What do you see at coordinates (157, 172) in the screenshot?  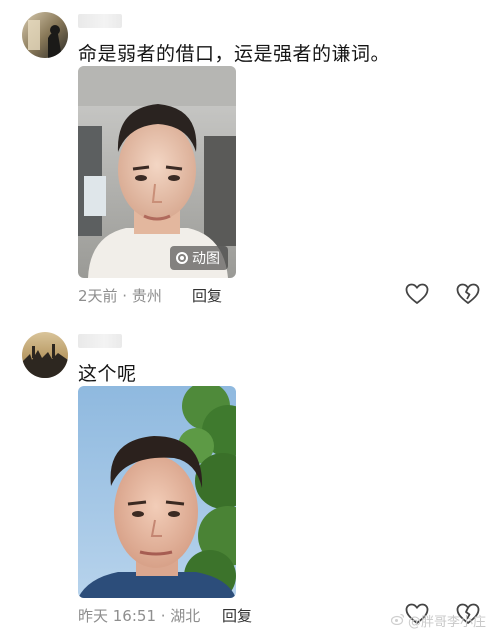 I see `comment-image: 动图` at bounding box center [157, 172].